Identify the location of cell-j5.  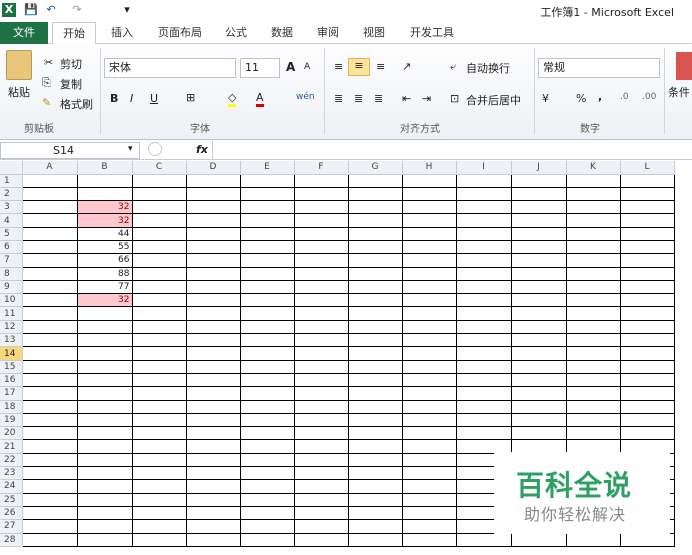
(539, 234).